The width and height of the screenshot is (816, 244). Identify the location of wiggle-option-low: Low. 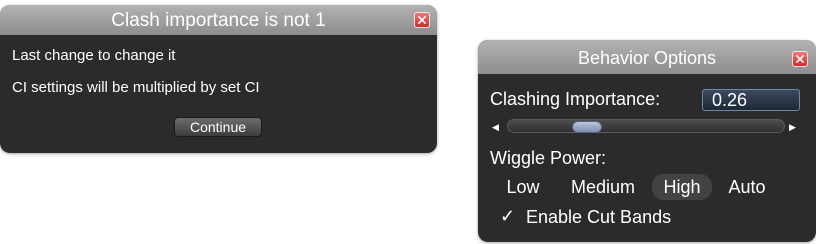
(523, 187).